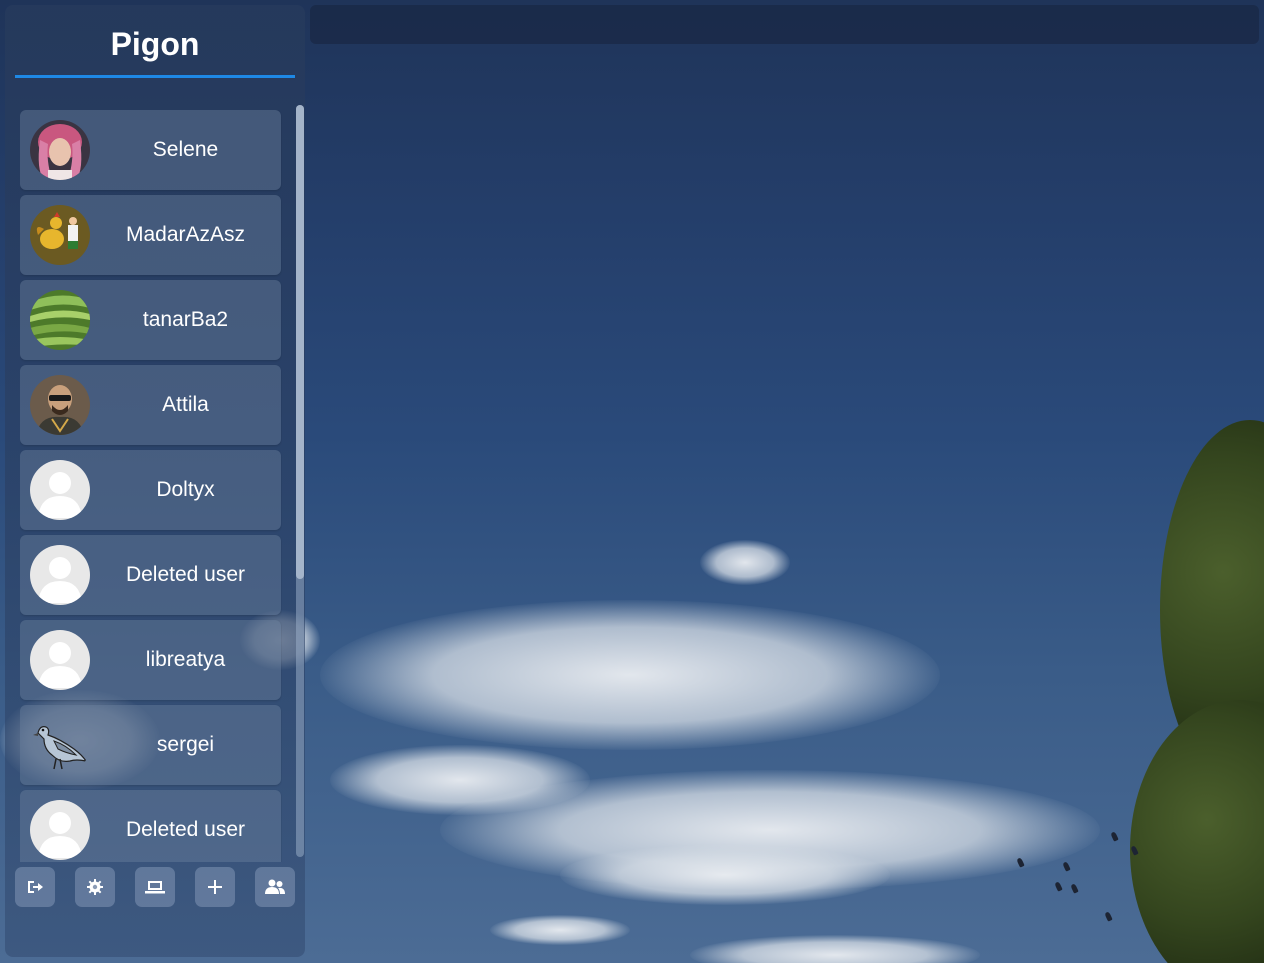  I want to click on chat-item-selene: Selene, so click(150, 150).